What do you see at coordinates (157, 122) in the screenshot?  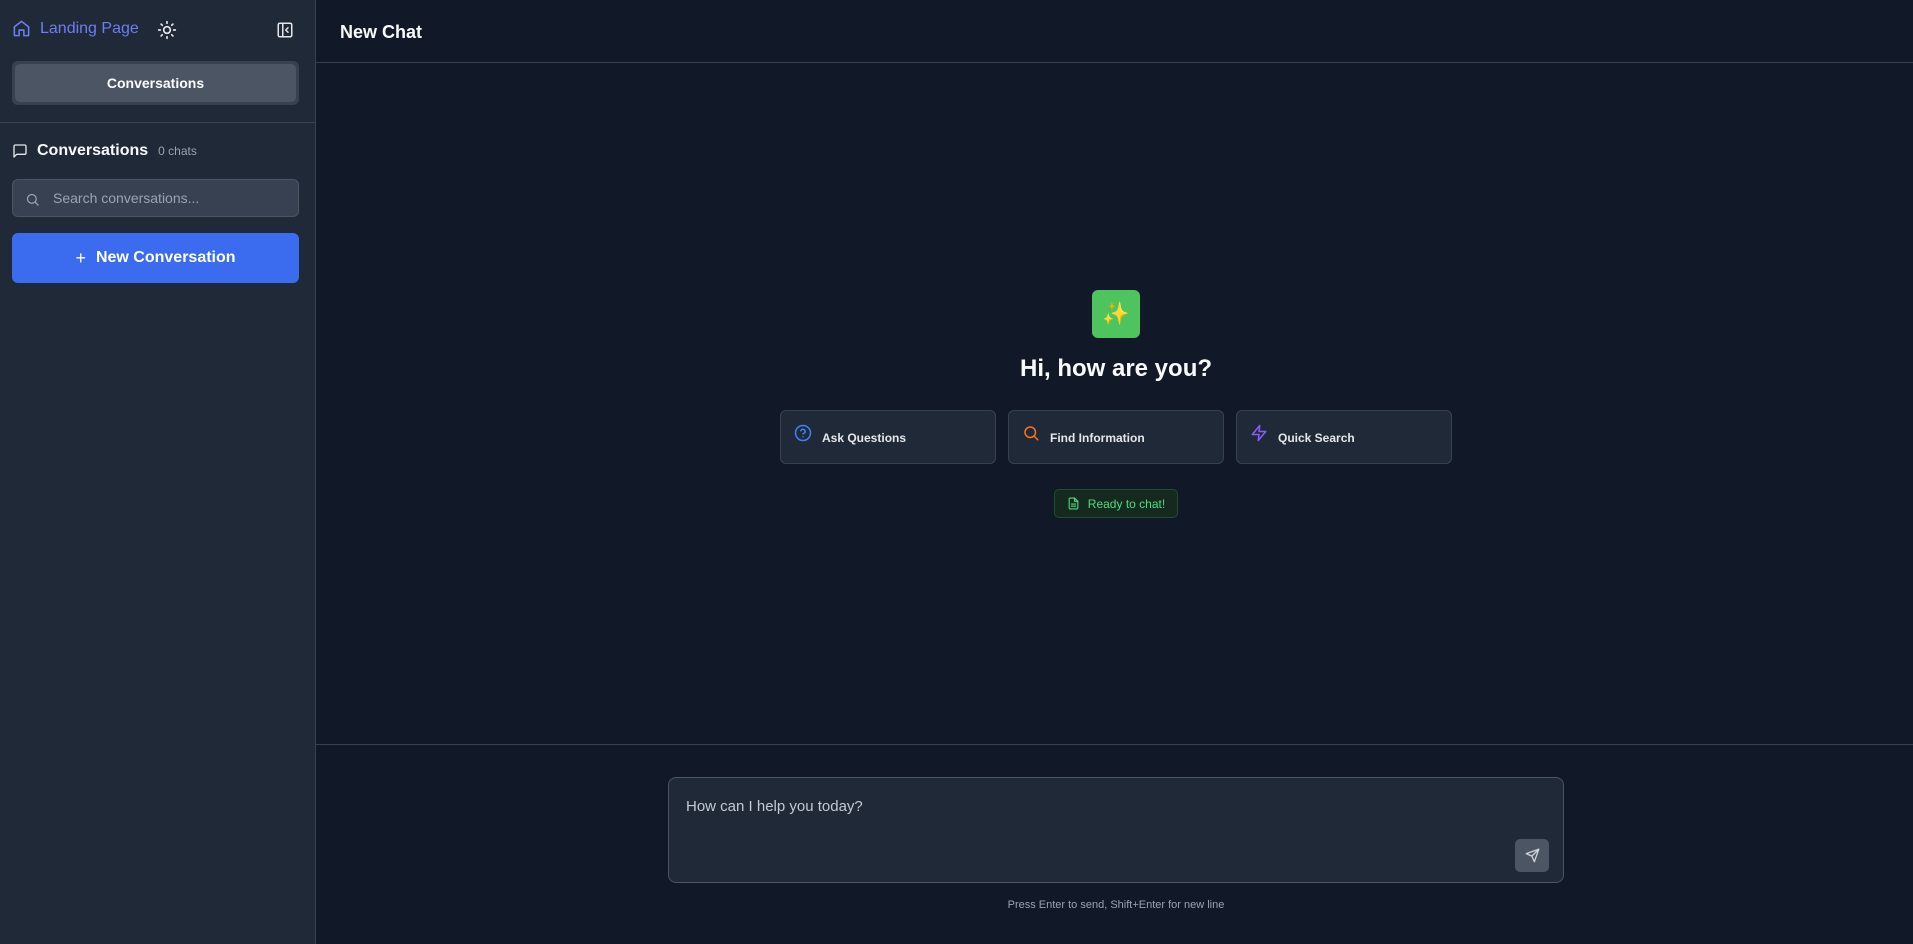 I see `sidebar-divider` at bounding box center [157, 122].